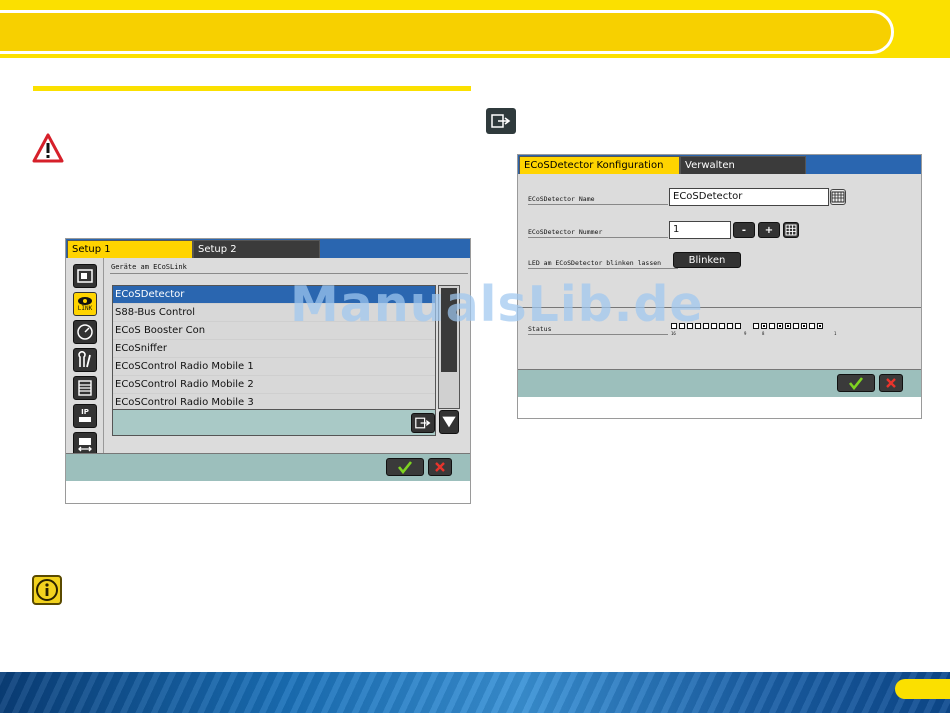 Image resolution: width=950 pixels, height=713 pixels. Describe the element at coordinates (274, 423) in the screenshot. I see `list-footer` at that location.